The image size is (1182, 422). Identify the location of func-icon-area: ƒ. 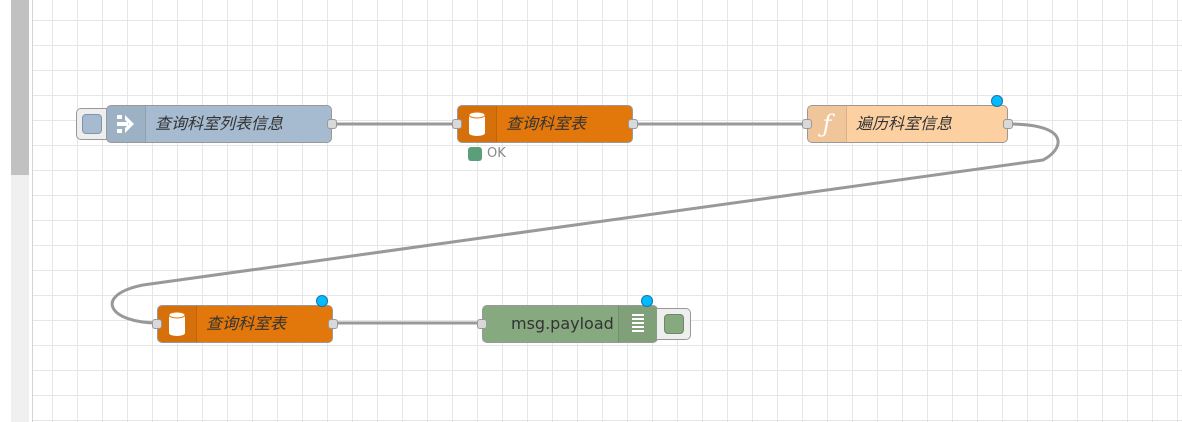
(827, 124).